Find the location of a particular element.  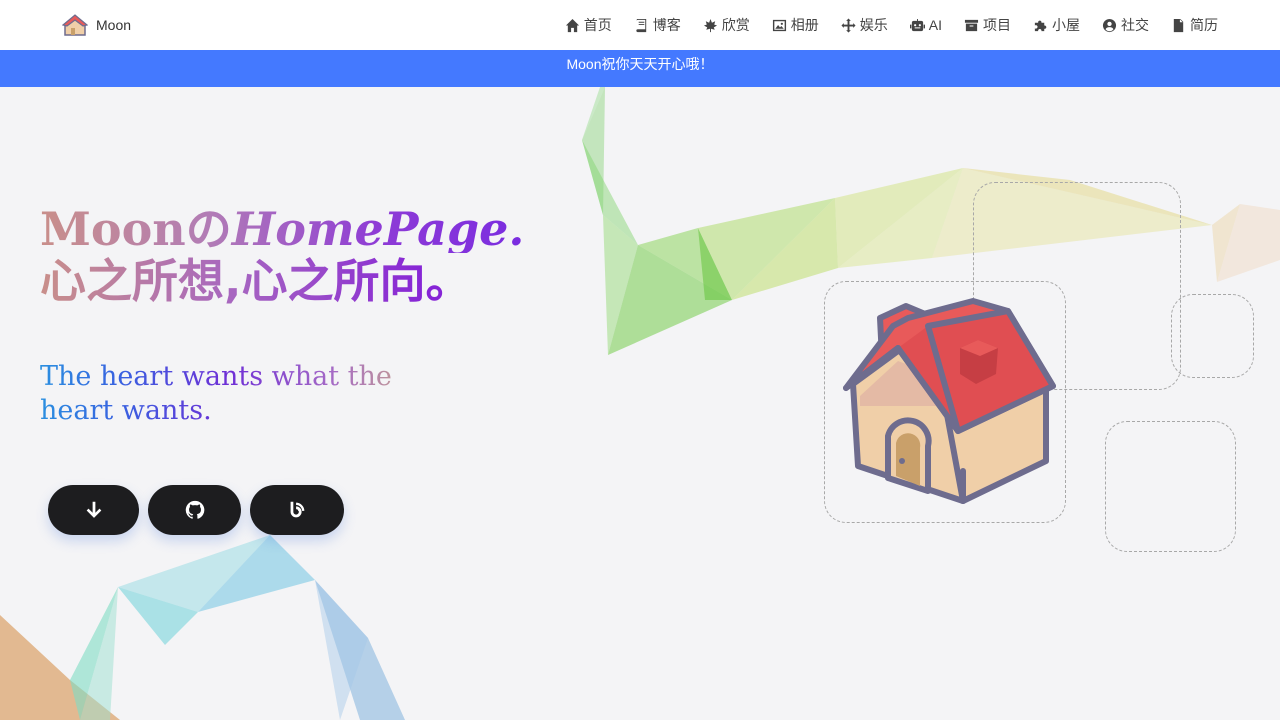

nav-label: 小屋 is located at coordinates (1066, 25).